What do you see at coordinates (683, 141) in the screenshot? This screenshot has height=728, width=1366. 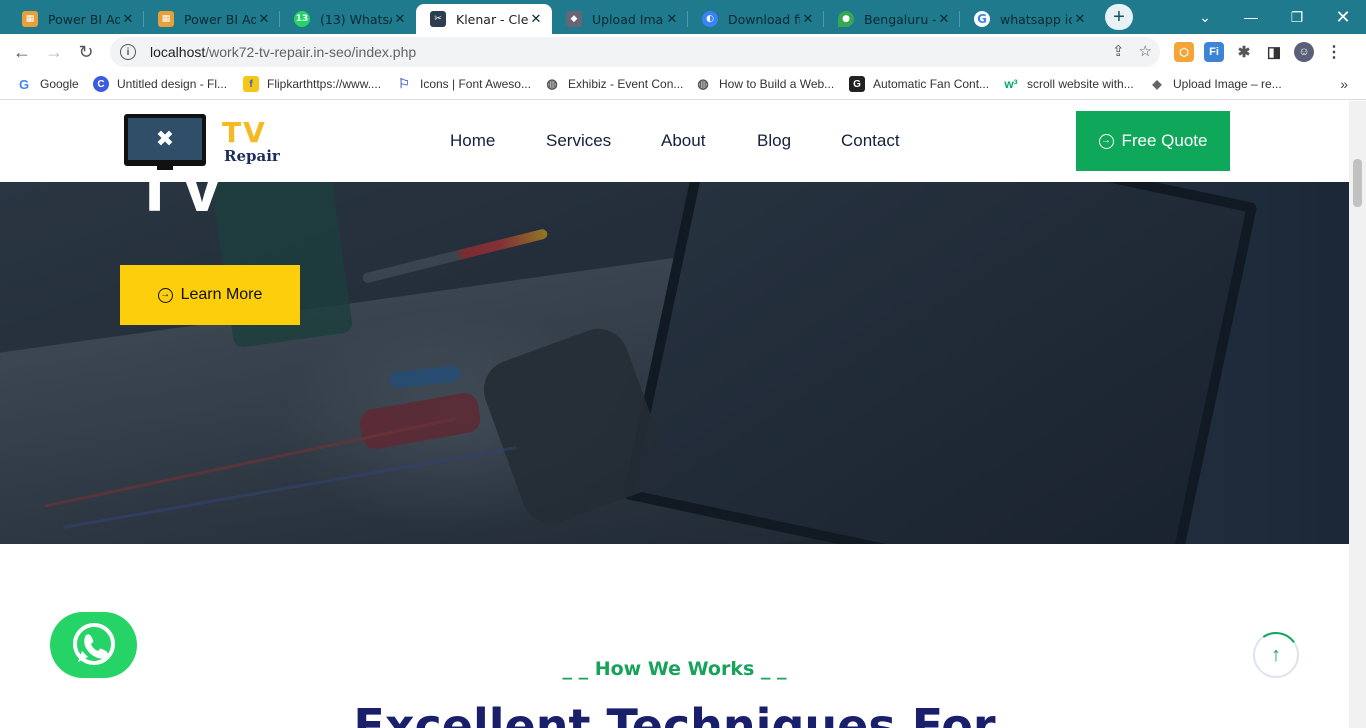 I see `nav-about: About` at bounding box center [683, 141].